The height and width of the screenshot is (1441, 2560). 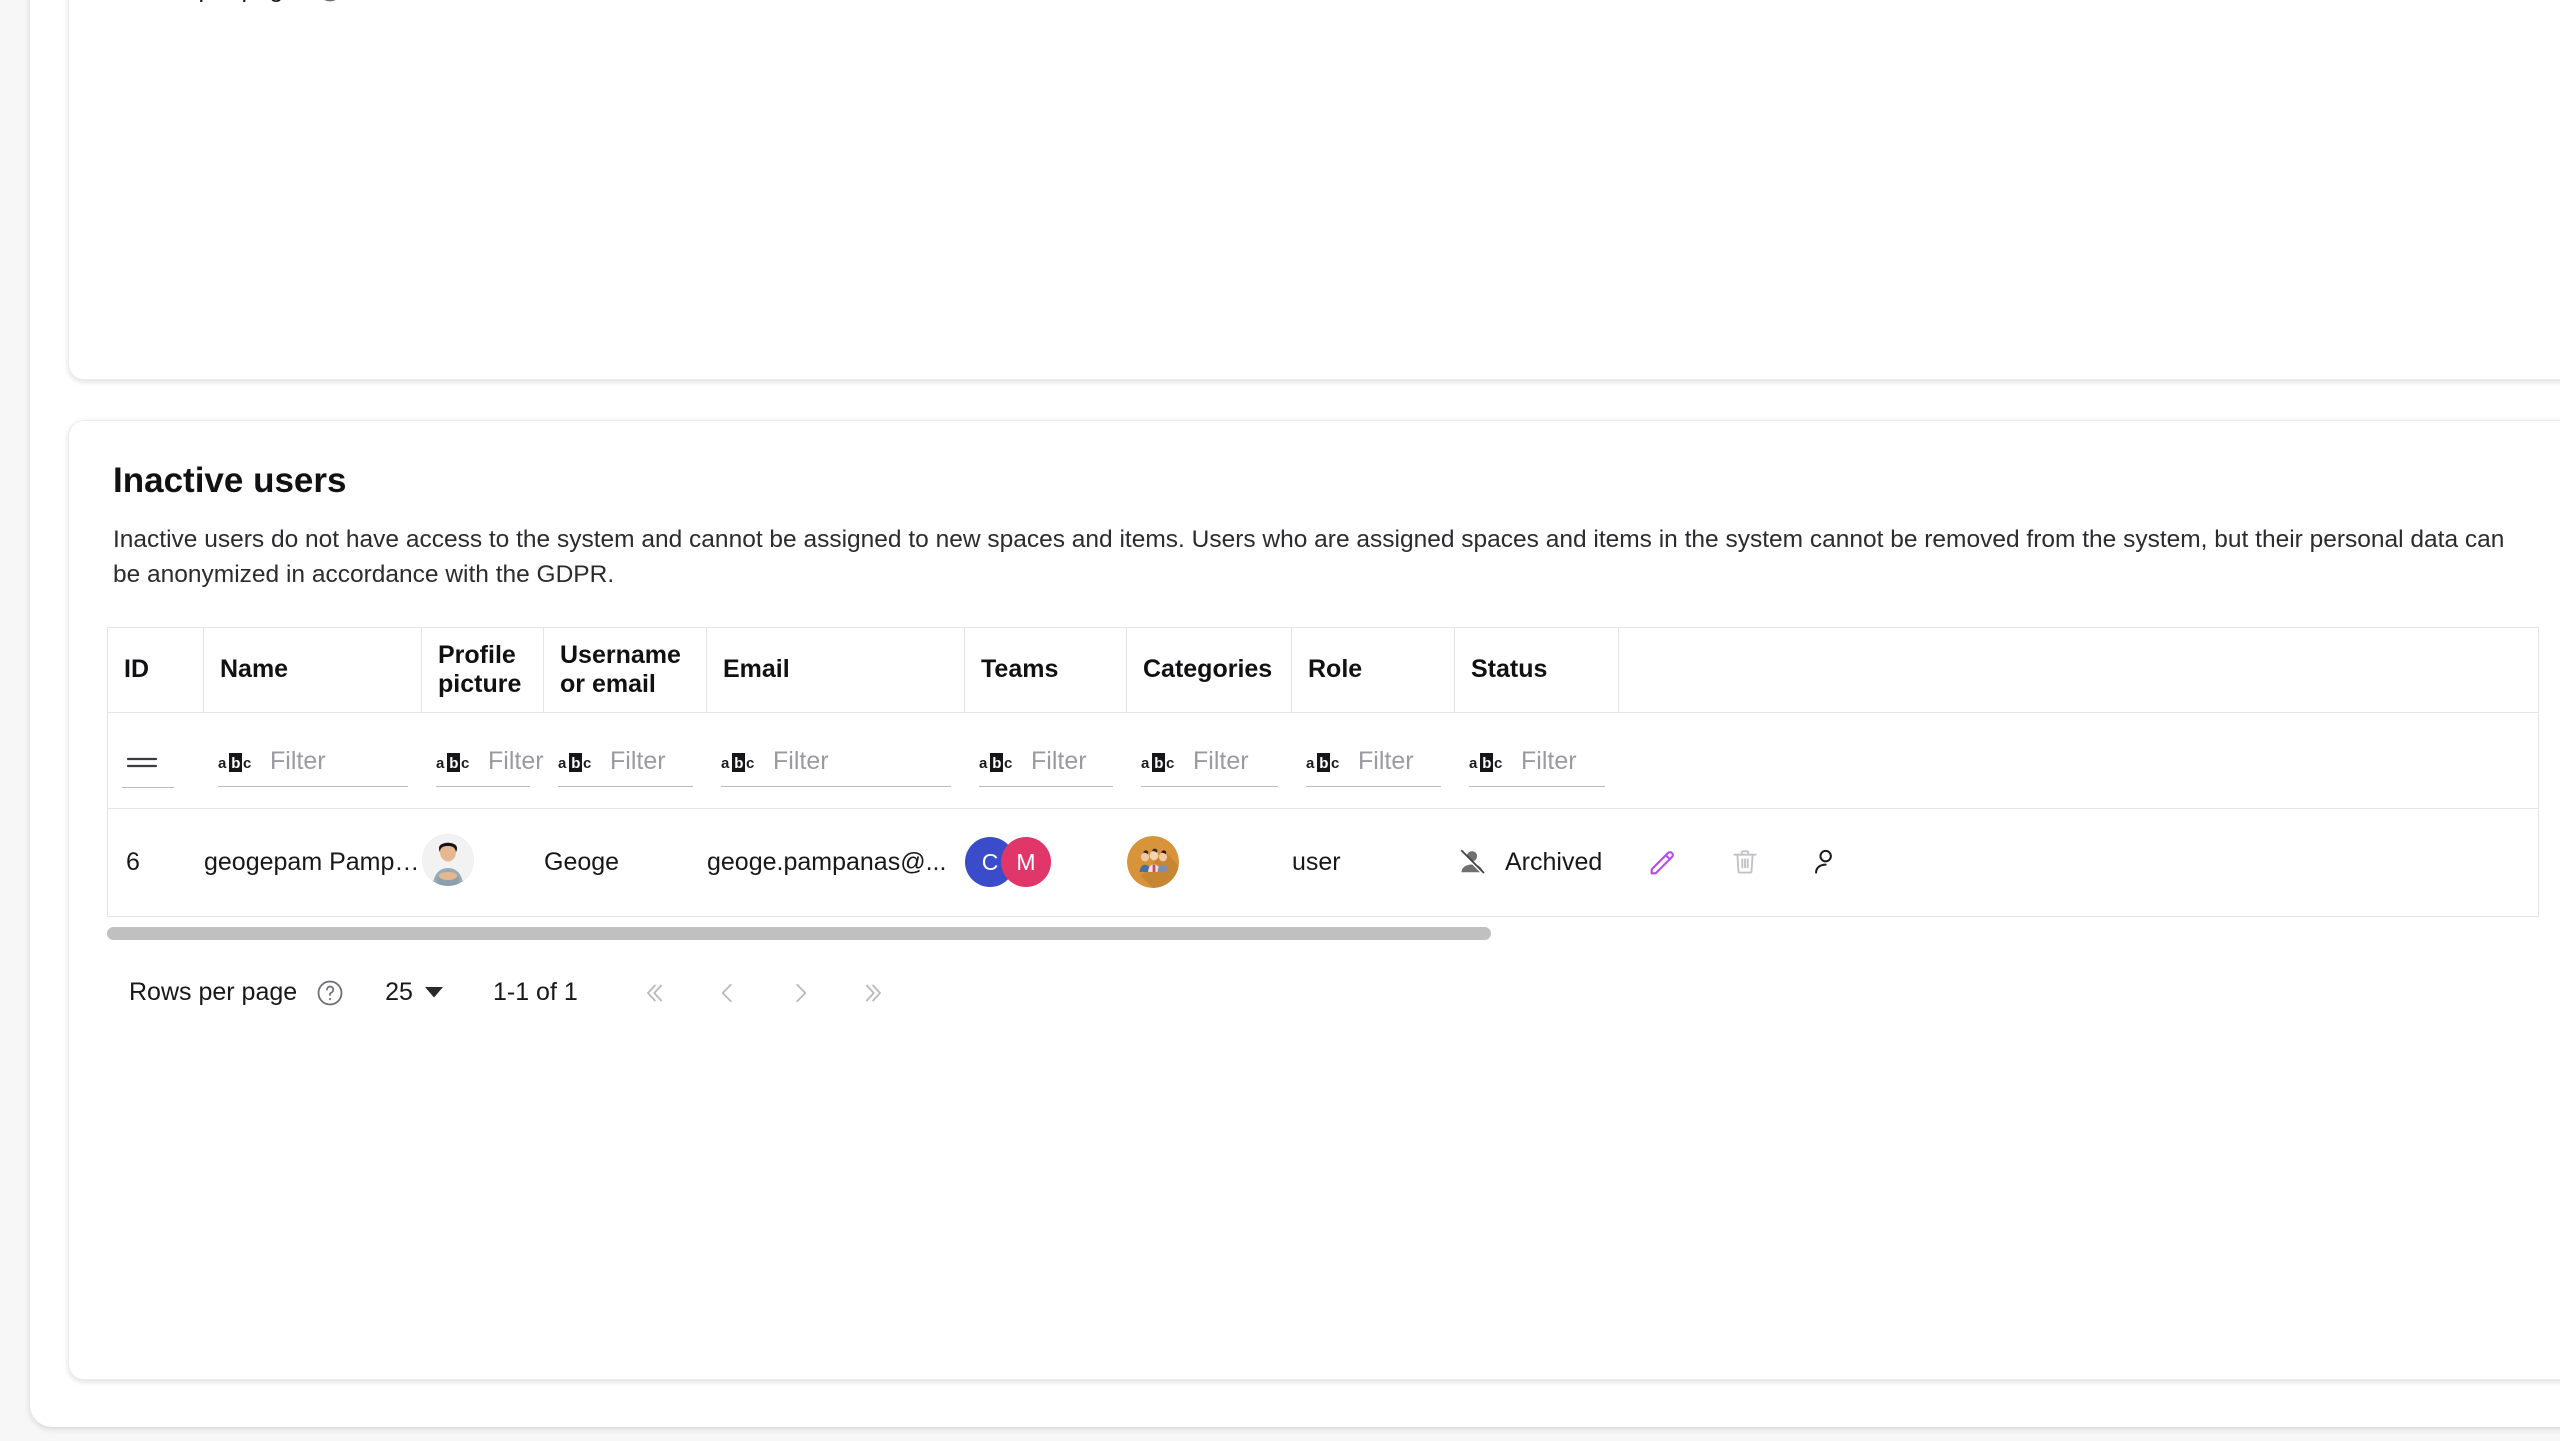 I want to click on restore-user-button, so click(x=1827, y=862).